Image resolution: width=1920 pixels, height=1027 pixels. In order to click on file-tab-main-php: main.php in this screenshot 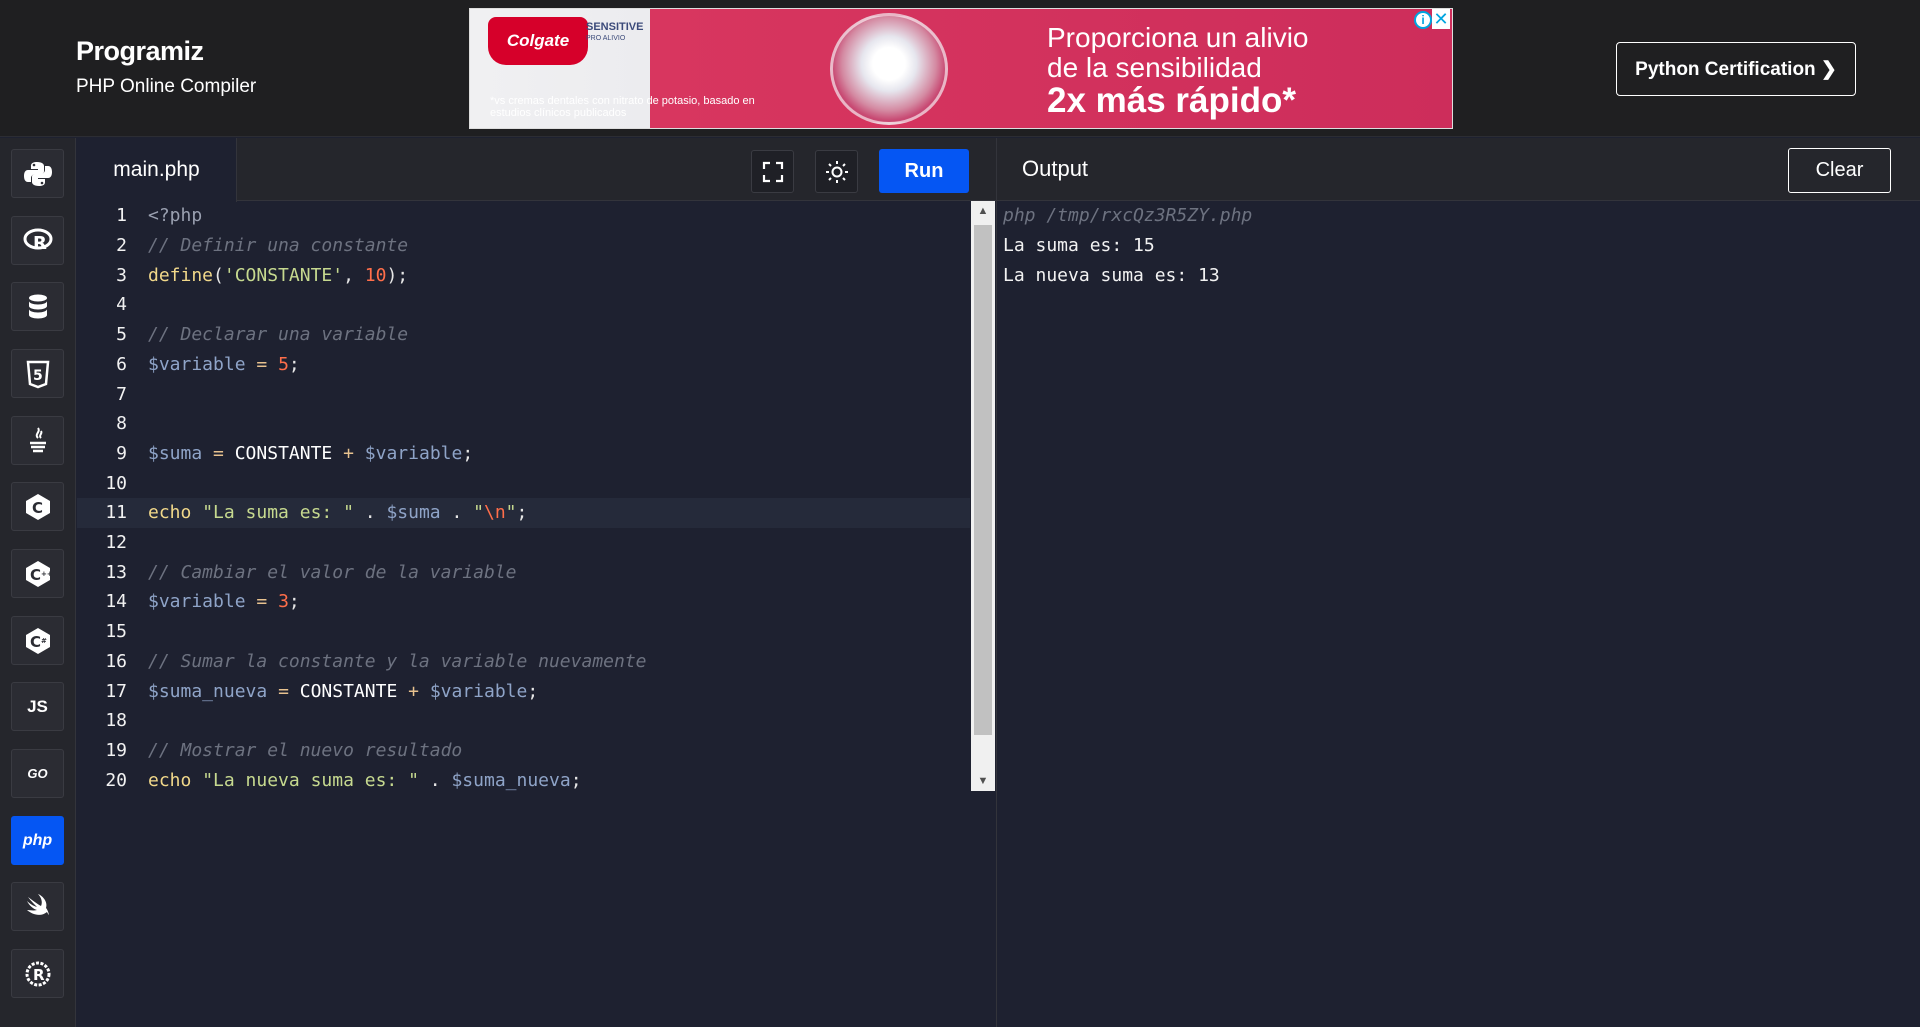, I will do `click(157, 170)`.